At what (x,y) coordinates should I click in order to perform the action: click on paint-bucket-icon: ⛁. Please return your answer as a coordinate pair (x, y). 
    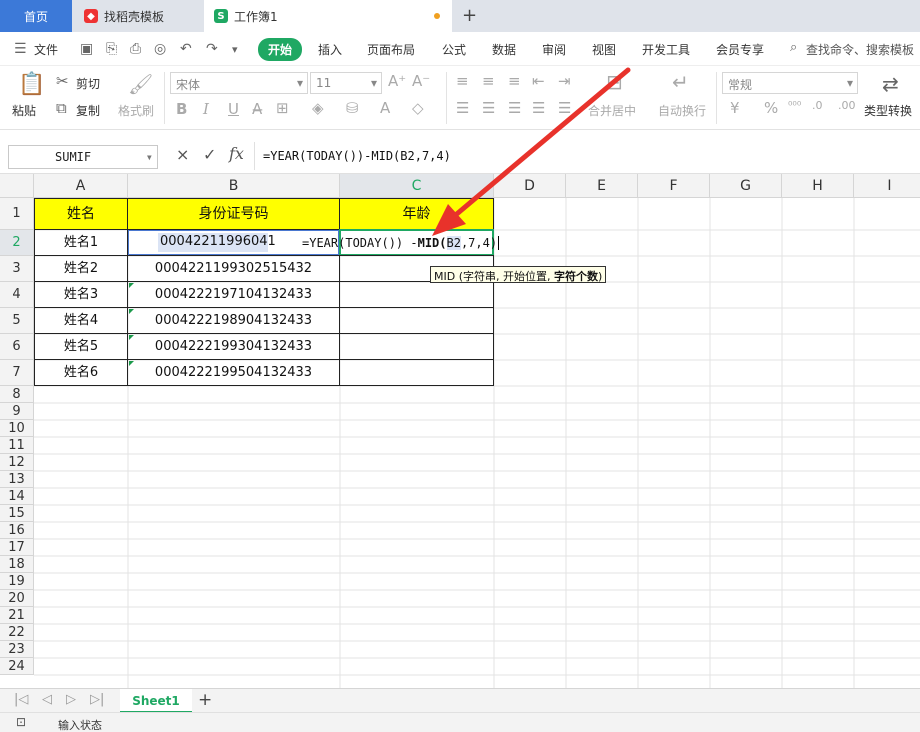
    Looking at the image, I should click on (352, 108).